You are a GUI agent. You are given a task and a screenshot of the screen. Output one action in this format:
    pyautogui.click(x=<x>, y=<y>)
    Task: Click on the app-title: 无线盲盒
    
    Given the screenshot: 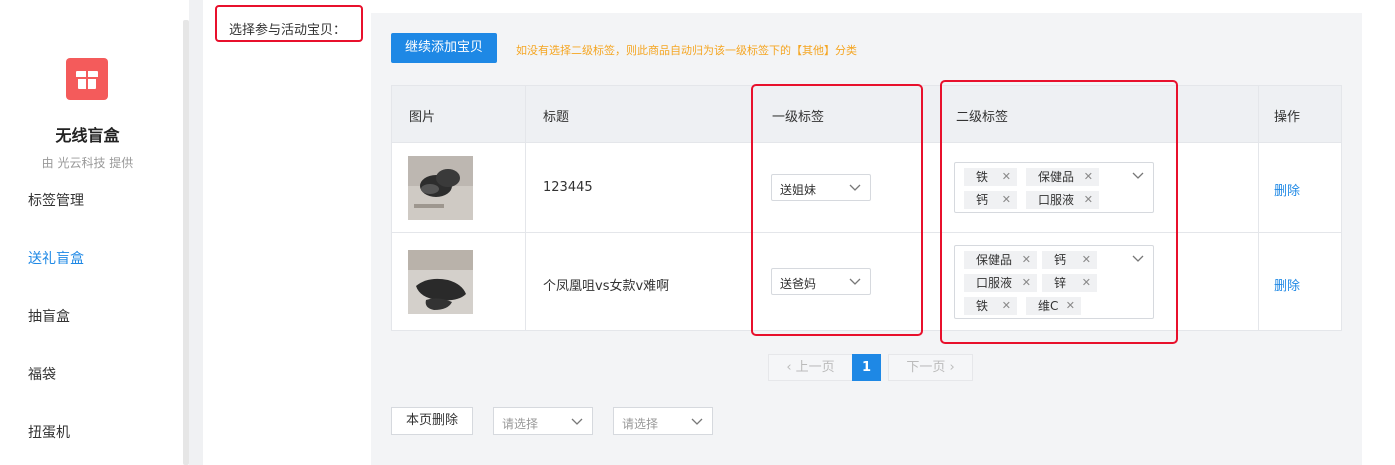 What is the action you would take?
    pyautogui.click(x=87, y=135)
    